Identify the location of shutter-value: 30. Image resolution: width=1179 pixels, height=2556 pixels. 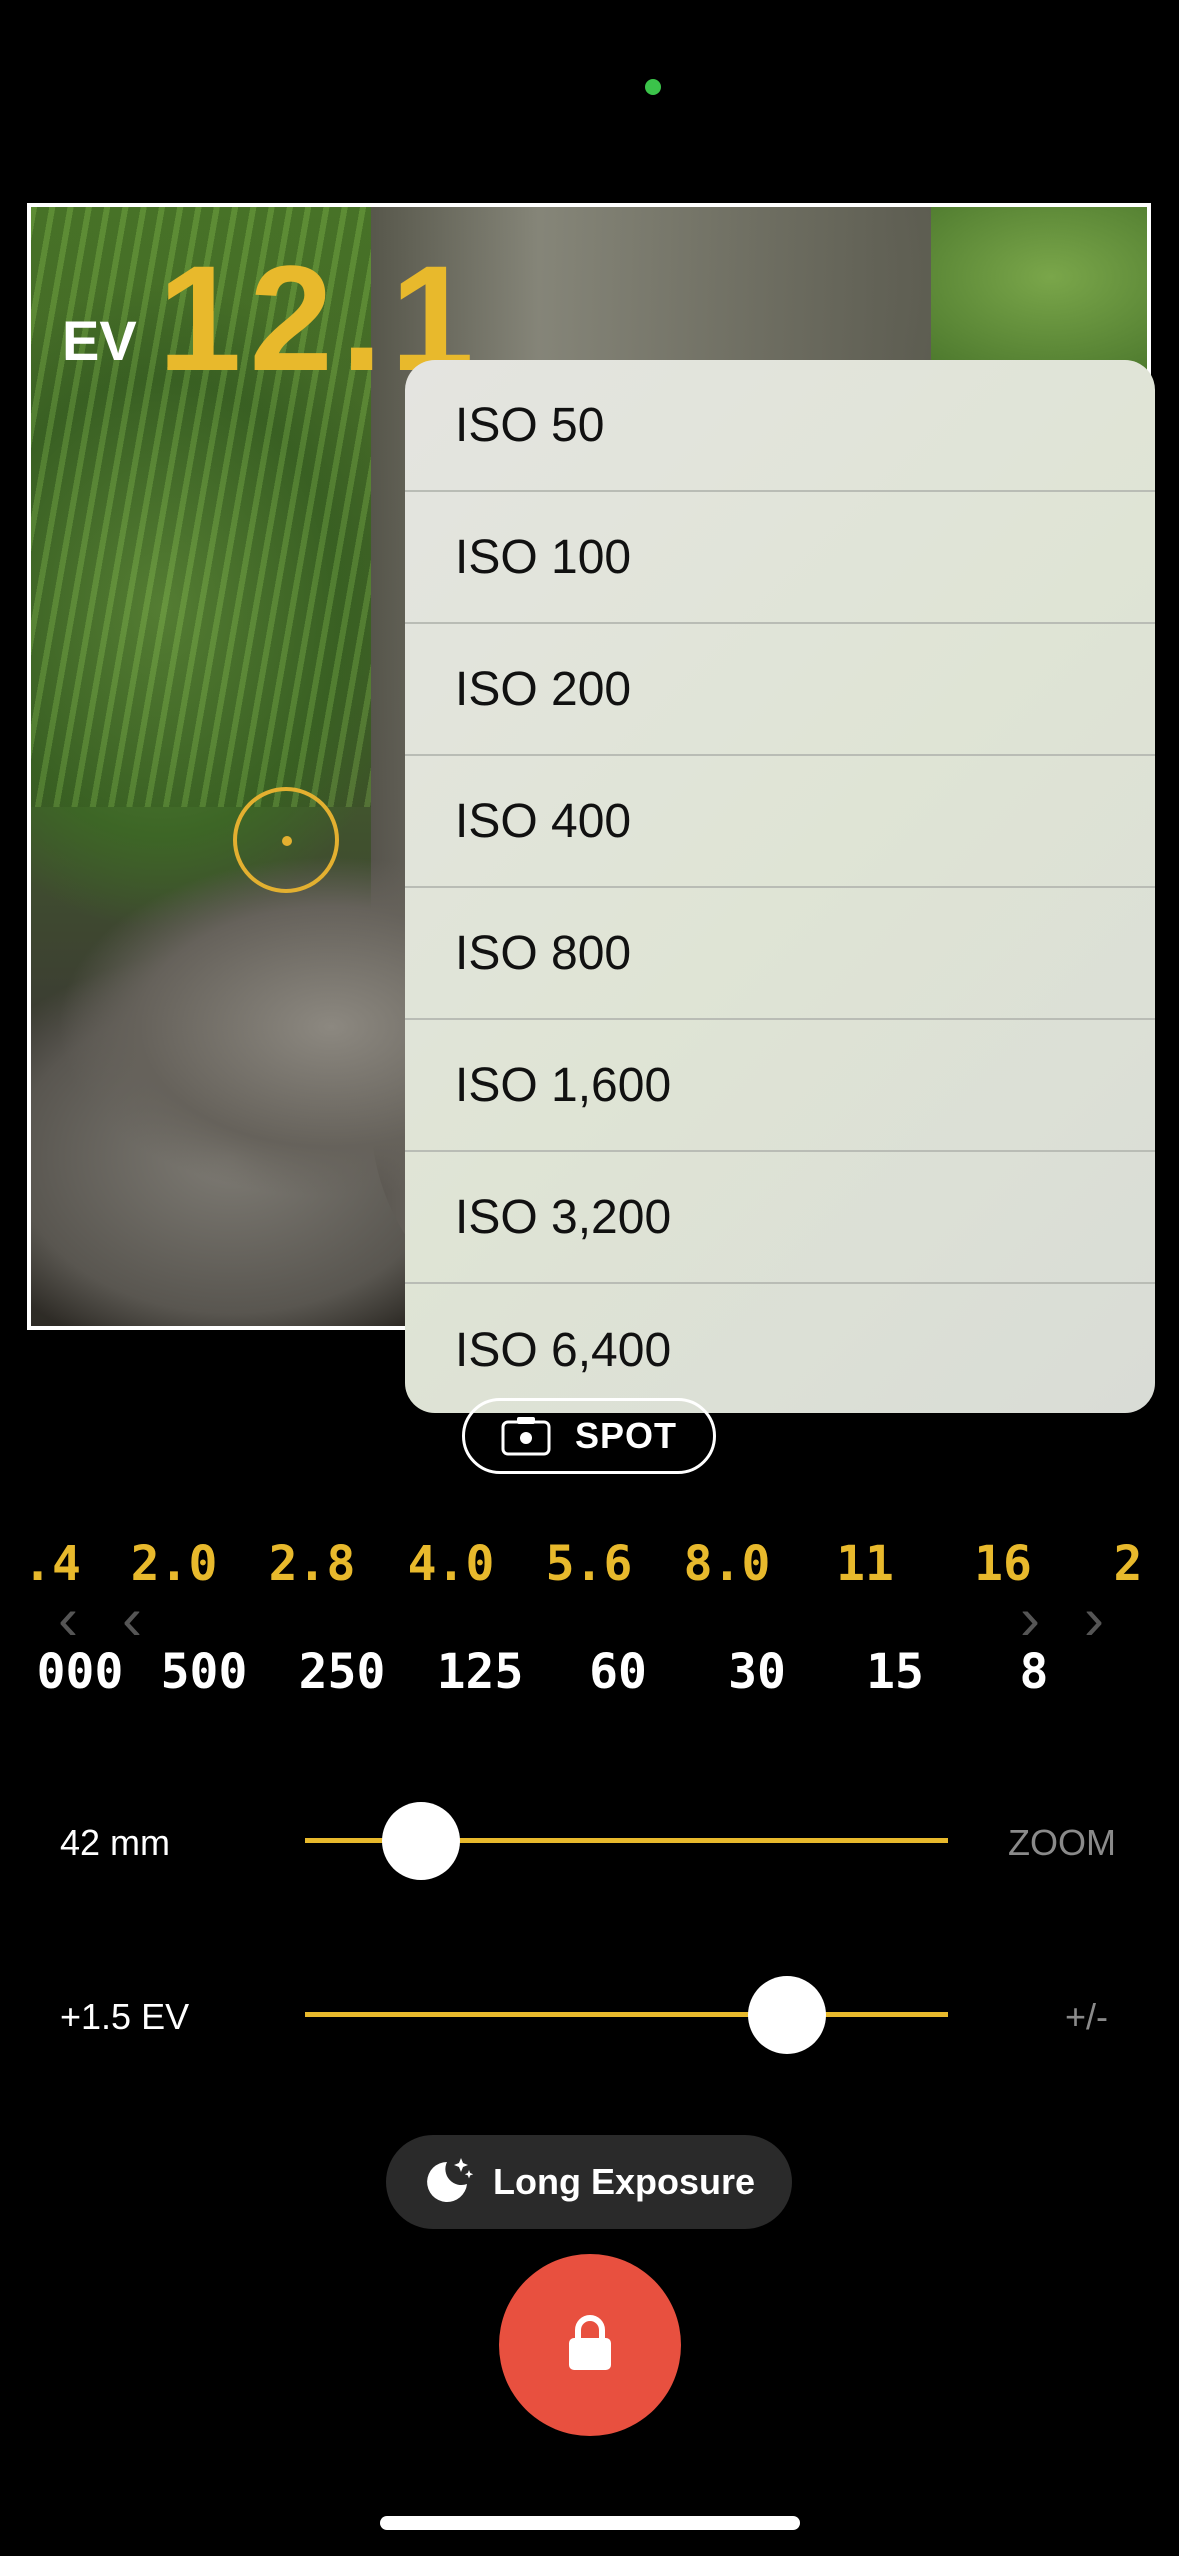
(757, 1672).